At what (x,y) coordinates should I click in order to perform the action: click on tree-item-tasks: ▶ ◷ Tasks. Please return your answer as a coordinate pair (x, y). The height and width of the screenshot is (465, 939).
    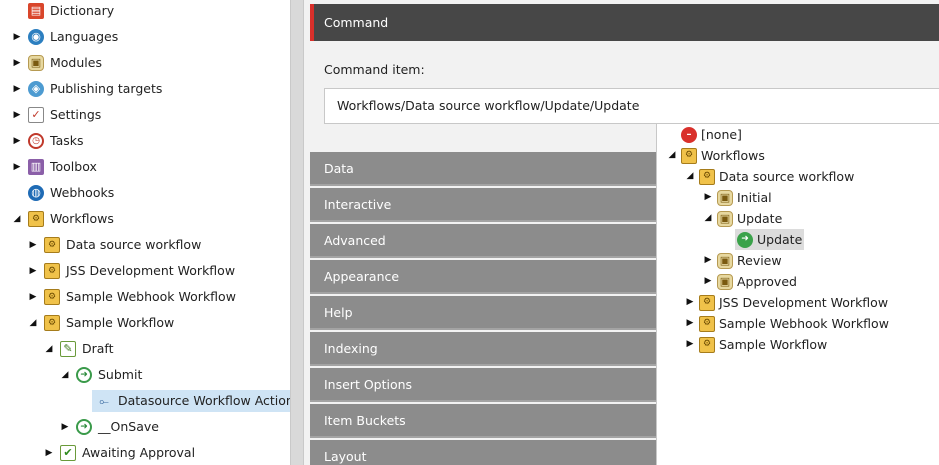
    Looking at the image, I should click on (48, 141).